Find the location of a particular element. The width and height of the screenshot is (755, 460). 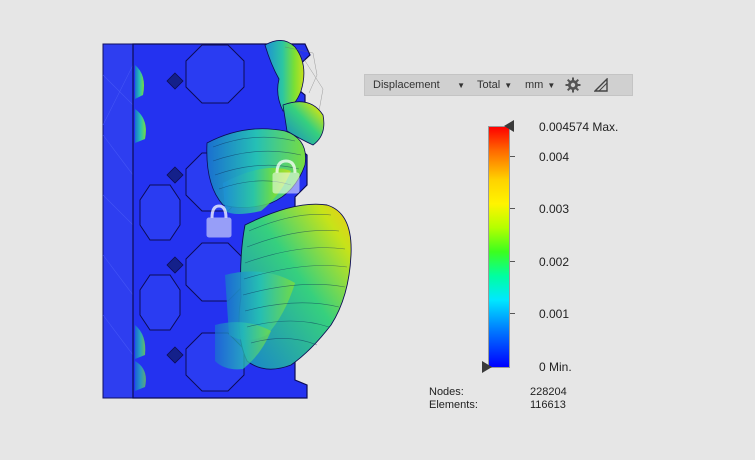

component-dropdown: Total ▼ is located at coordinates (492, 85).